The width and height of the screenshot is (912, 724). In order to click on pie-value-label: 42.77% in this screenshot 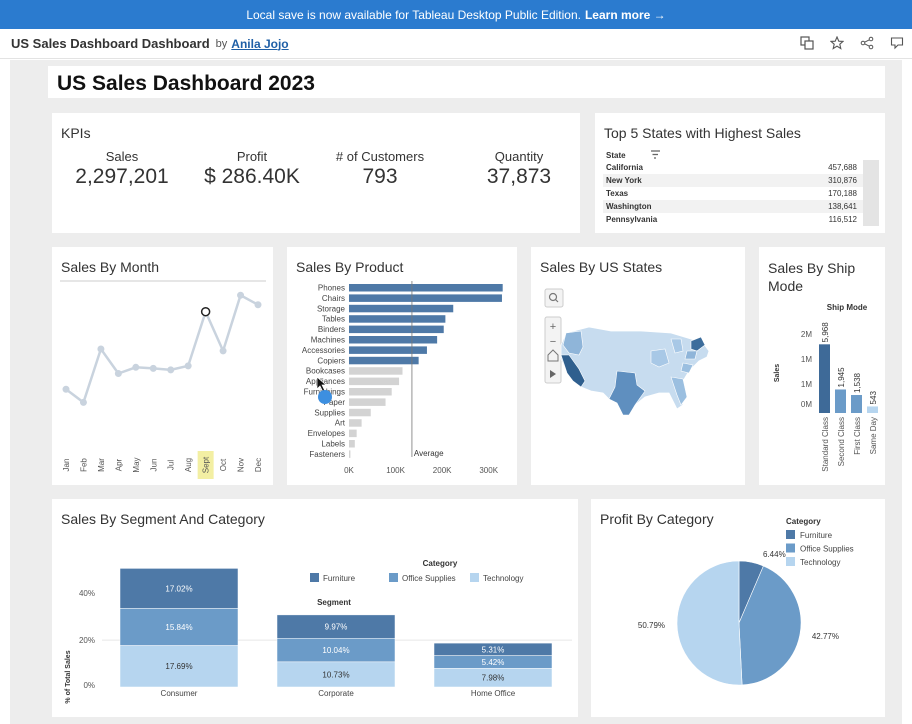, I will do `click(825, 636)`.